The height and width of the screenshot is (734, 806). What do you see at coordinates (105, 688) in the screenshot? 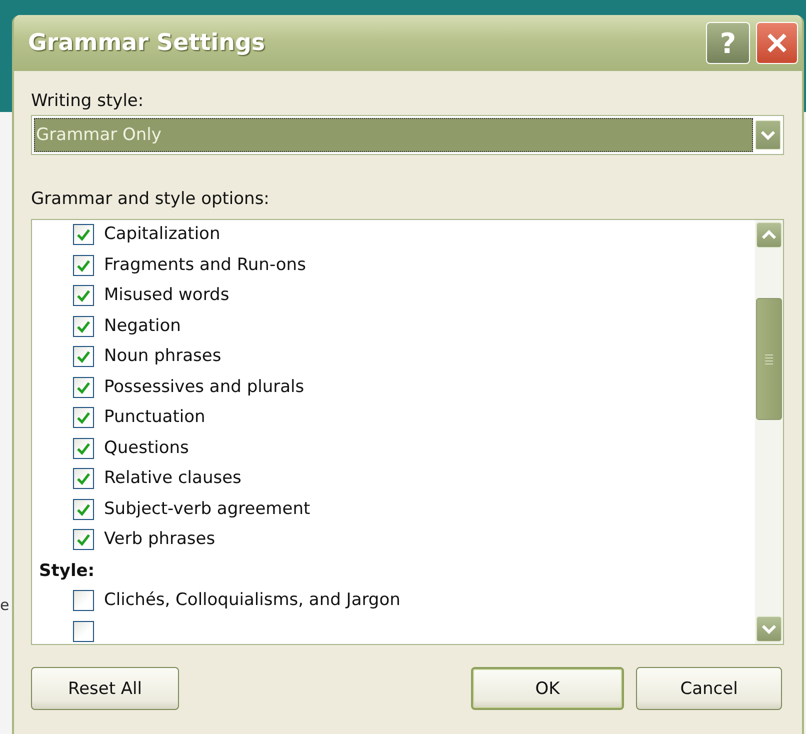
I see `dialog-button: Reset All` at bounding box center [105, 688].